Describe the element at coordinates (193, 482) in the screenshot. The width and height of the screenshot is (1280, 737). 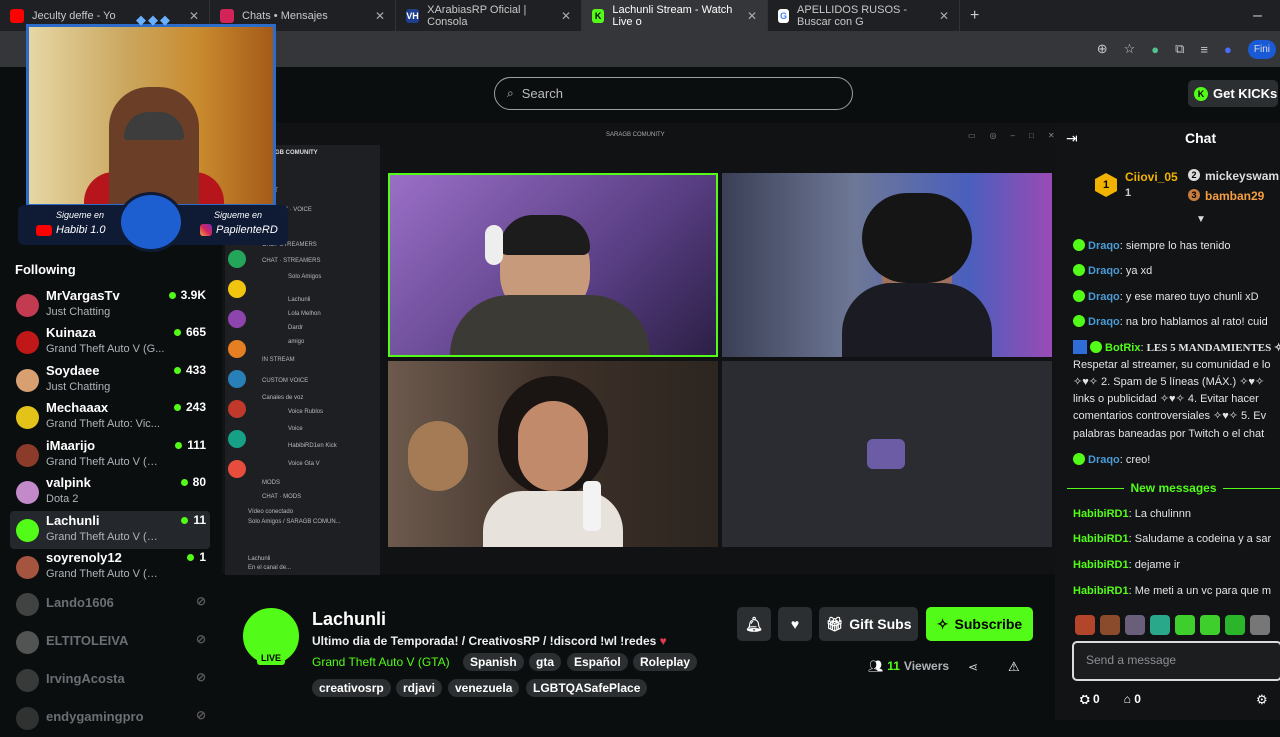
I see `viewer-count: 80` at that location.